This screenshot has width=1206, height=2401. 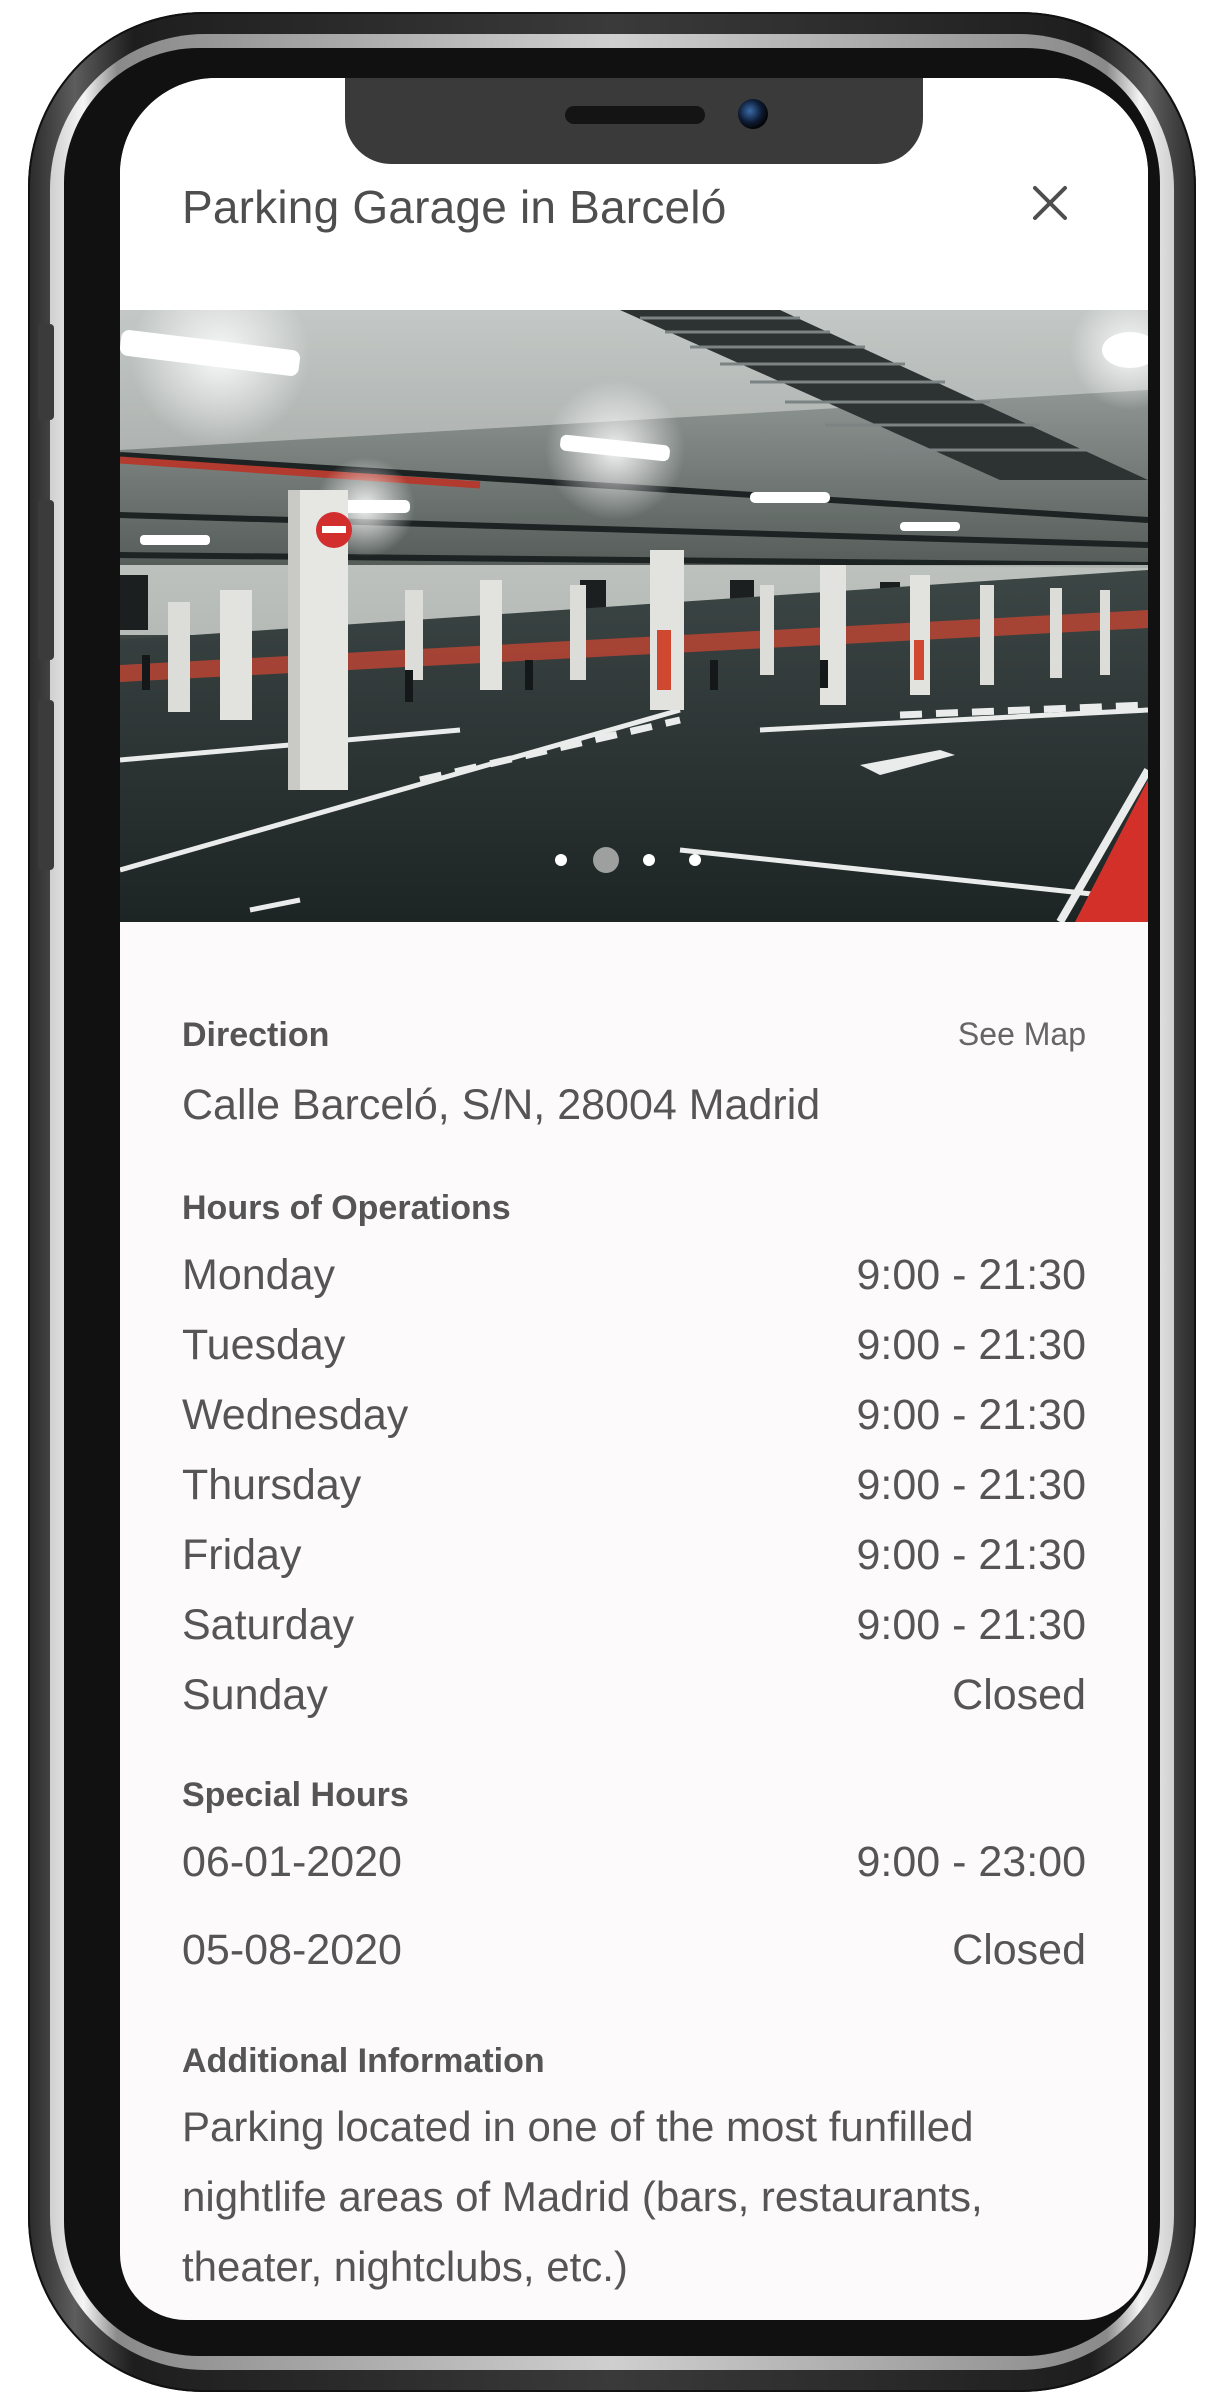 I want to click on hours-row-thursday: Thursday 9:00 - 21:30, so click(x=634, y=1489).